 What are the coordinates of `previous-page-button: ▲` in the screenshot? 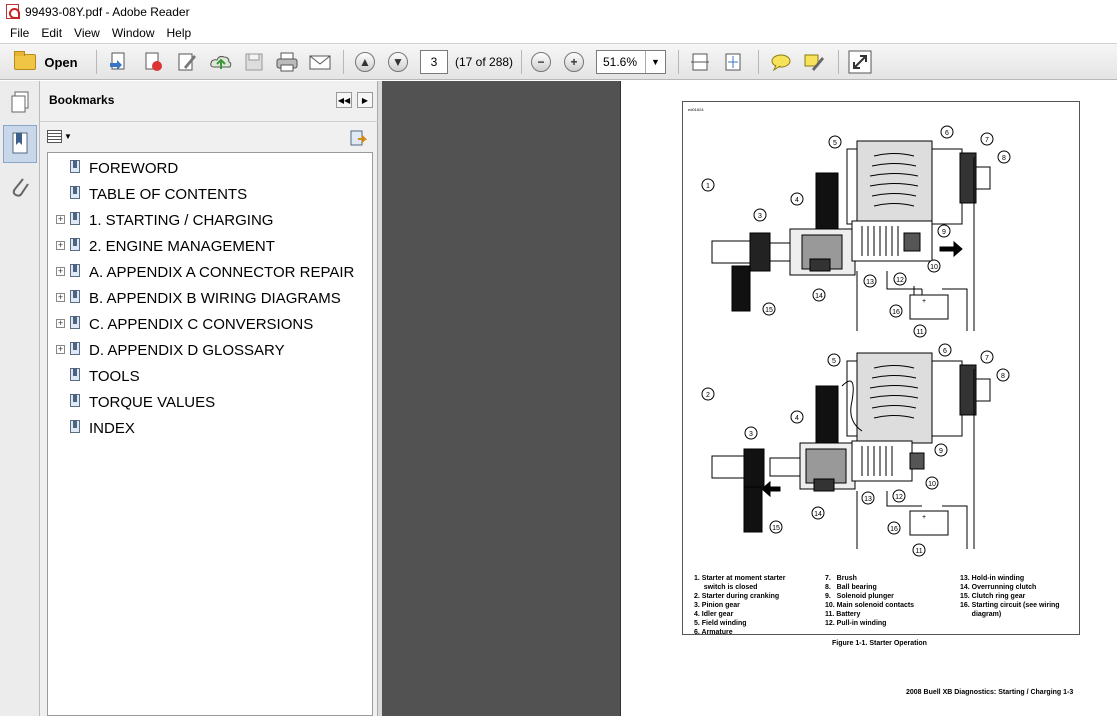 It's located at (365, 62).